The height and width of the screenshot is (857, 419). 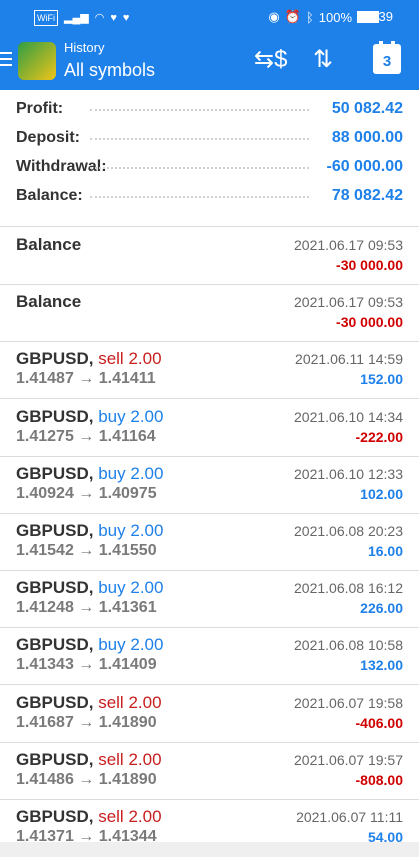 I want to click on price-range: 1.41687 → 1.41890, so click(x=86, y=723).